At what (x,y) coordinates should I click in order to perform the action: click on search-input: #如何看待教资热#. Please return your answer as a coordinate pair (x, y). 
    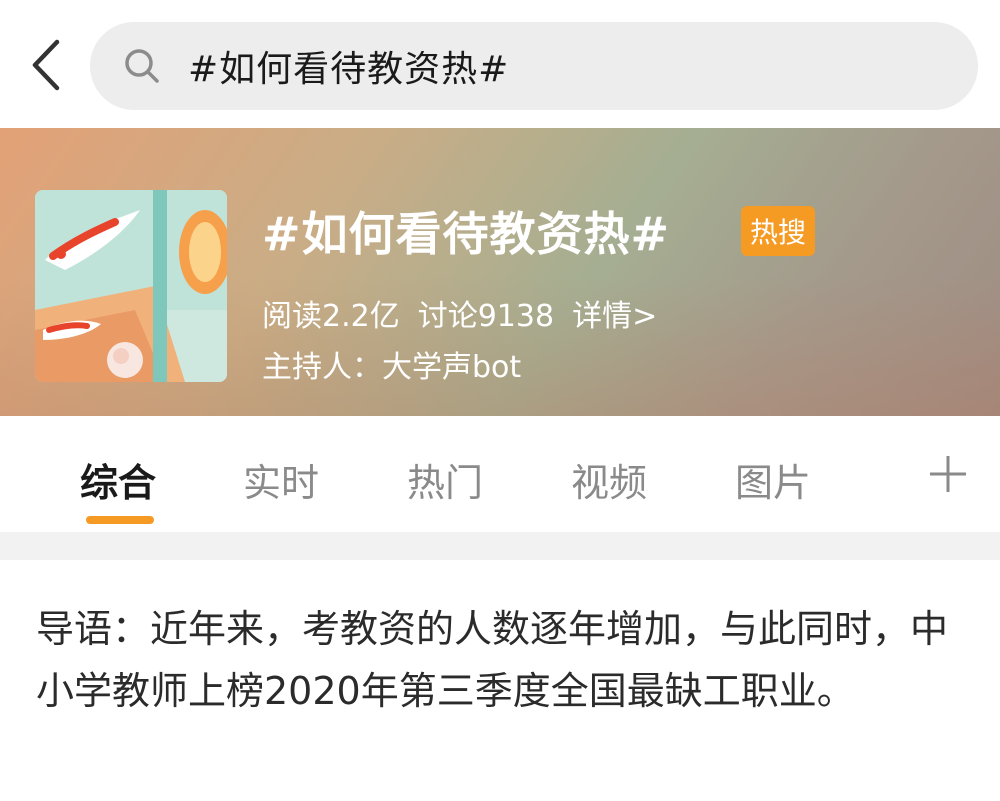
    Looking at the image, I should click on (534, 66).